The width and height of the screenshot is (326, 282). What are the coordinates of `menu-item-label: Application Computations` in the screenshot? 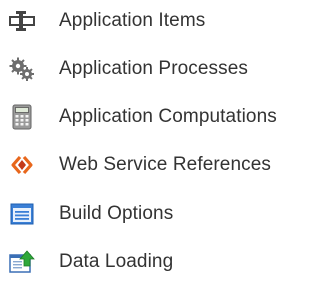 It's located at (168, 116).